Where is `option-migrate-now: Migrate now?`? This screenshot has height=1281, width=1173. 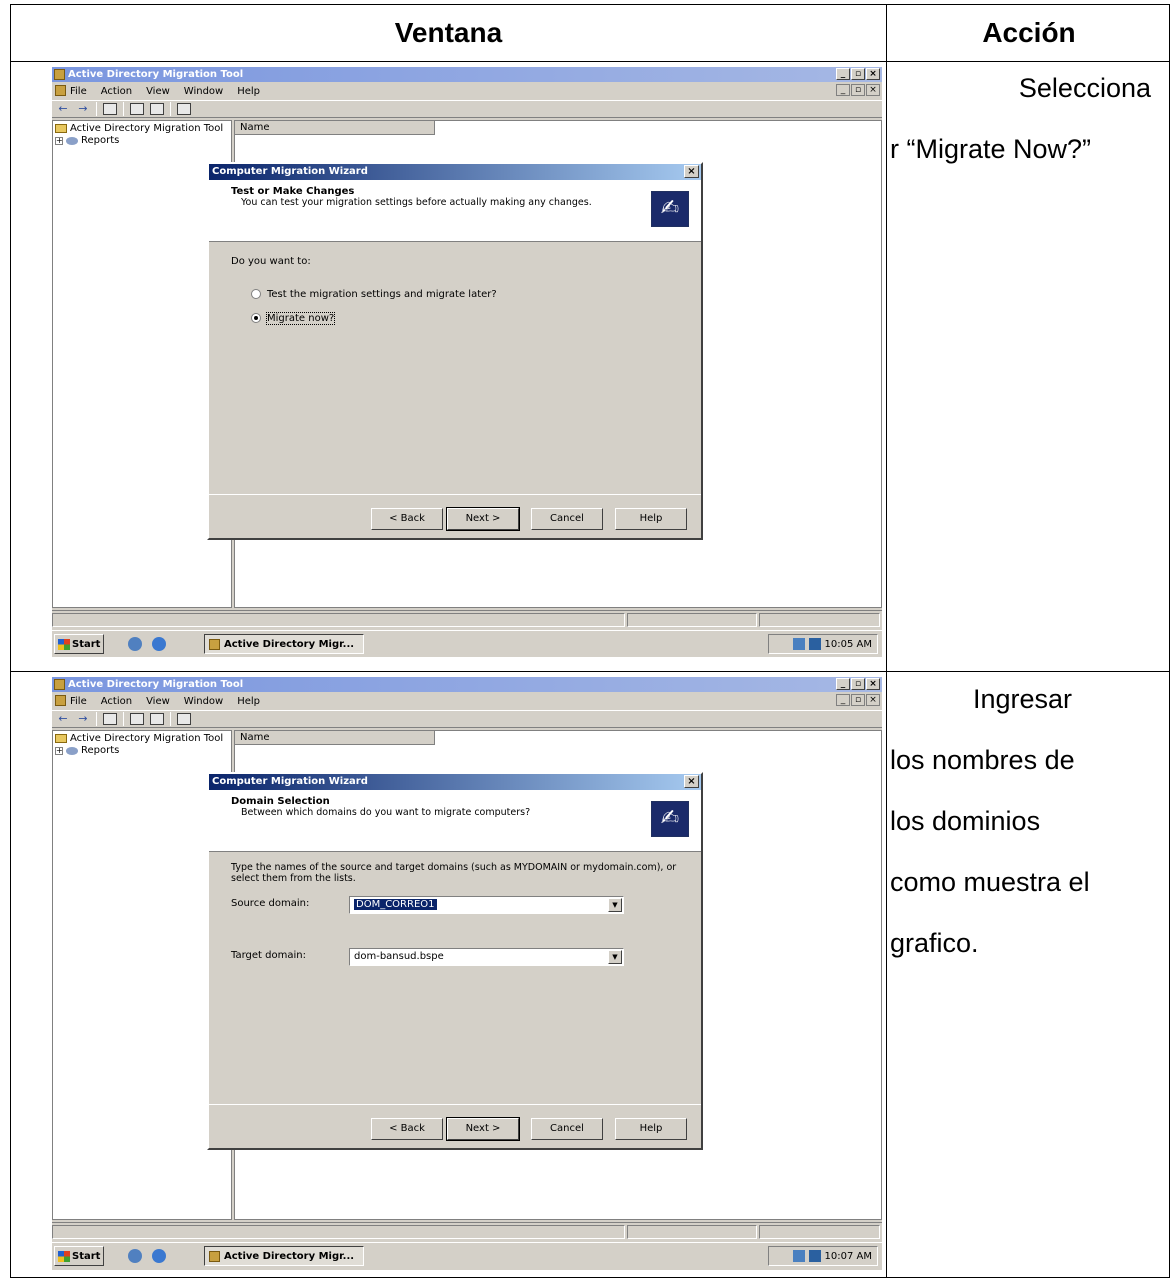 option-migrate-now: Migrate now? is located at coordinates (293, 318).